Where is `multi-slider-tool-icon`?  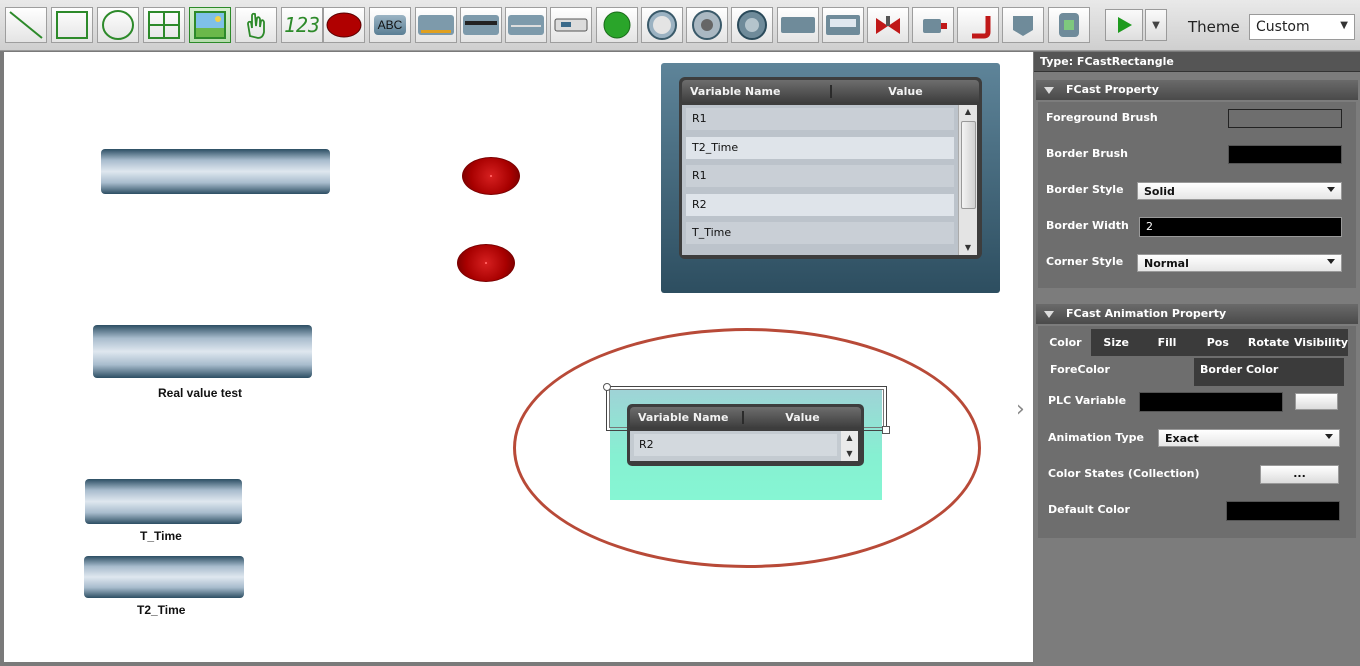
multi-slider-tool-icon is located at coordinates (481, 25).